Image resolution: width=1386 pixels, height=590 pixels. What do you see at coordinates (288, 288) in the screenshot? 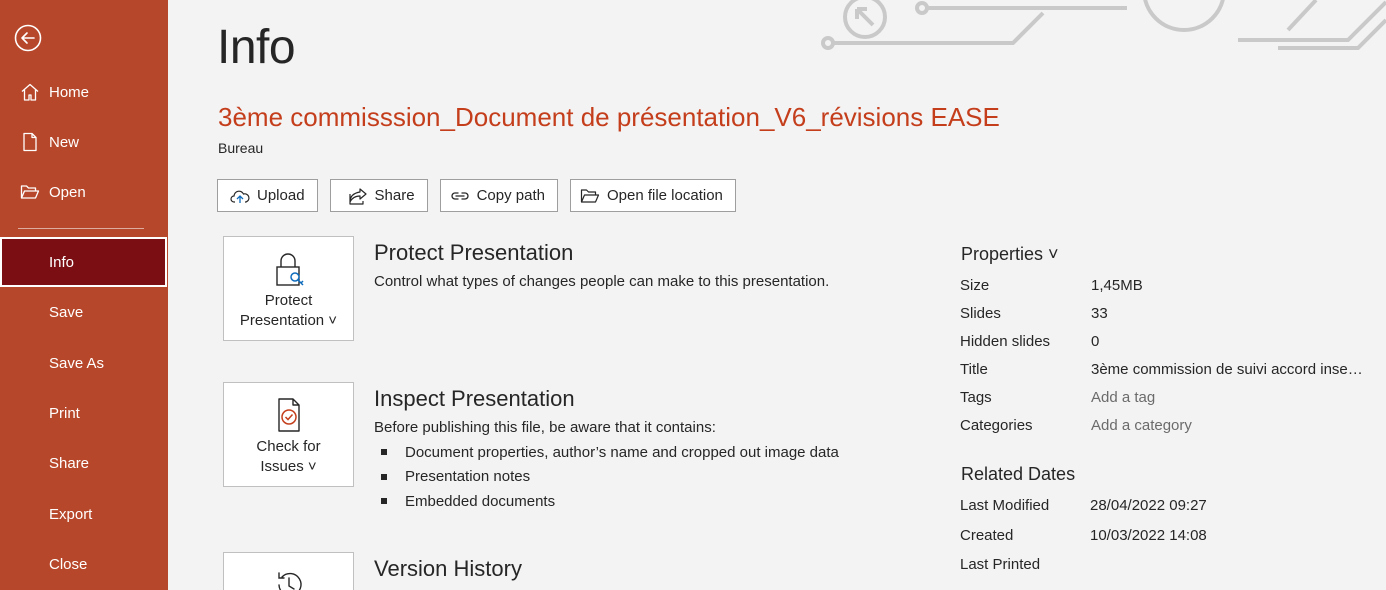
I see `protect-presentation-button: Protect Presentation ˅` at bounding box center [288, 288].